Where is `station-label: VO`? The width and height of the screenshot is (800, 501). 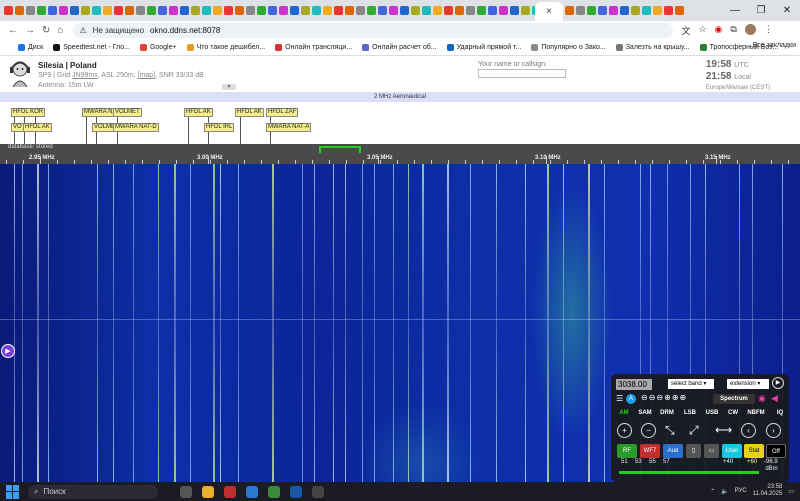 station-label: VO is located at coordinates (17, 127).